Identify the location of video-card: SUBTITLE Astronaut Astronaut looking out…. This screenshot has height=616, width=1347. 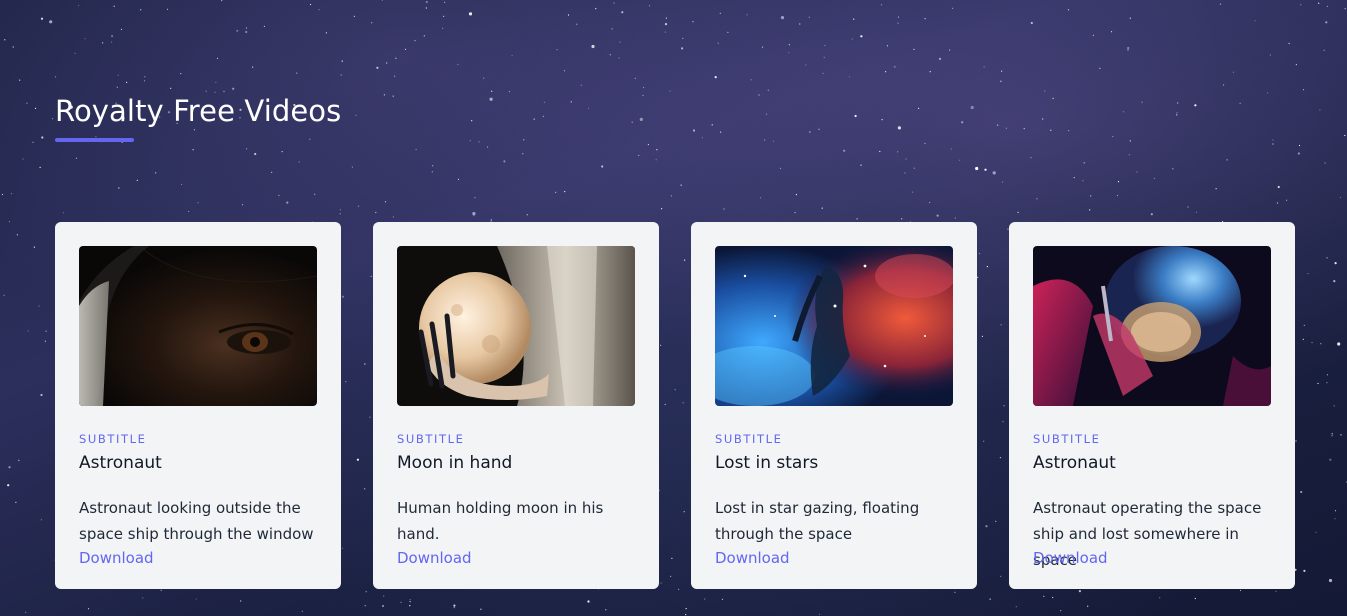
(198, 405).